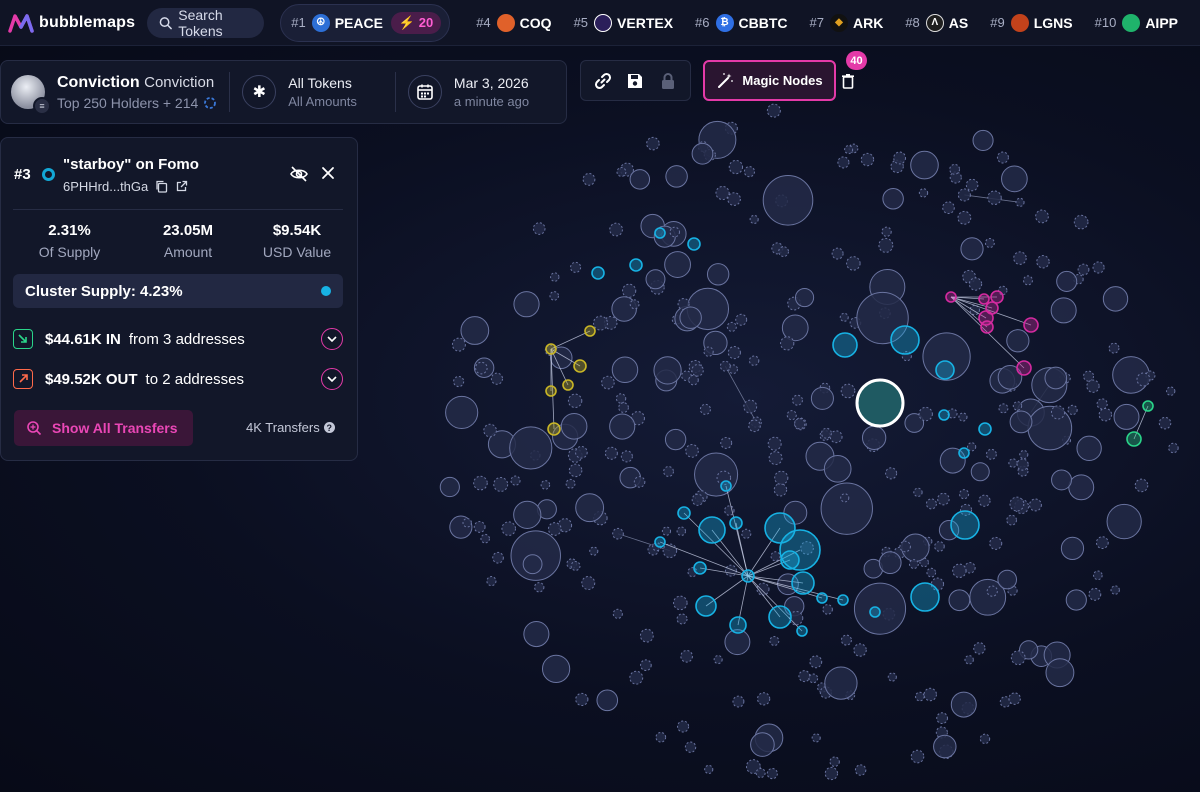  I want to click on external-link-icon, so click(181, 186).